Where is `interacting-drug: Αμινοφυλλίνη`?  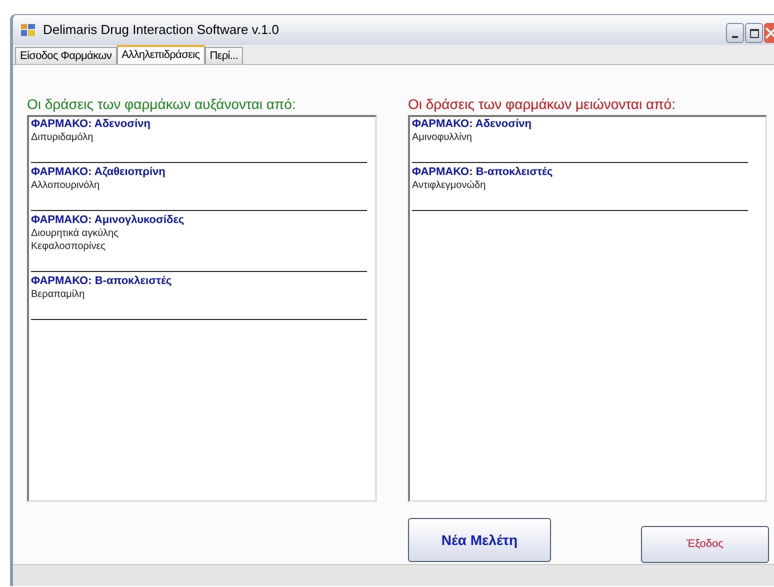 interacting-drug: Αμινοφυλλίνη is located at coordinates (442, 137).